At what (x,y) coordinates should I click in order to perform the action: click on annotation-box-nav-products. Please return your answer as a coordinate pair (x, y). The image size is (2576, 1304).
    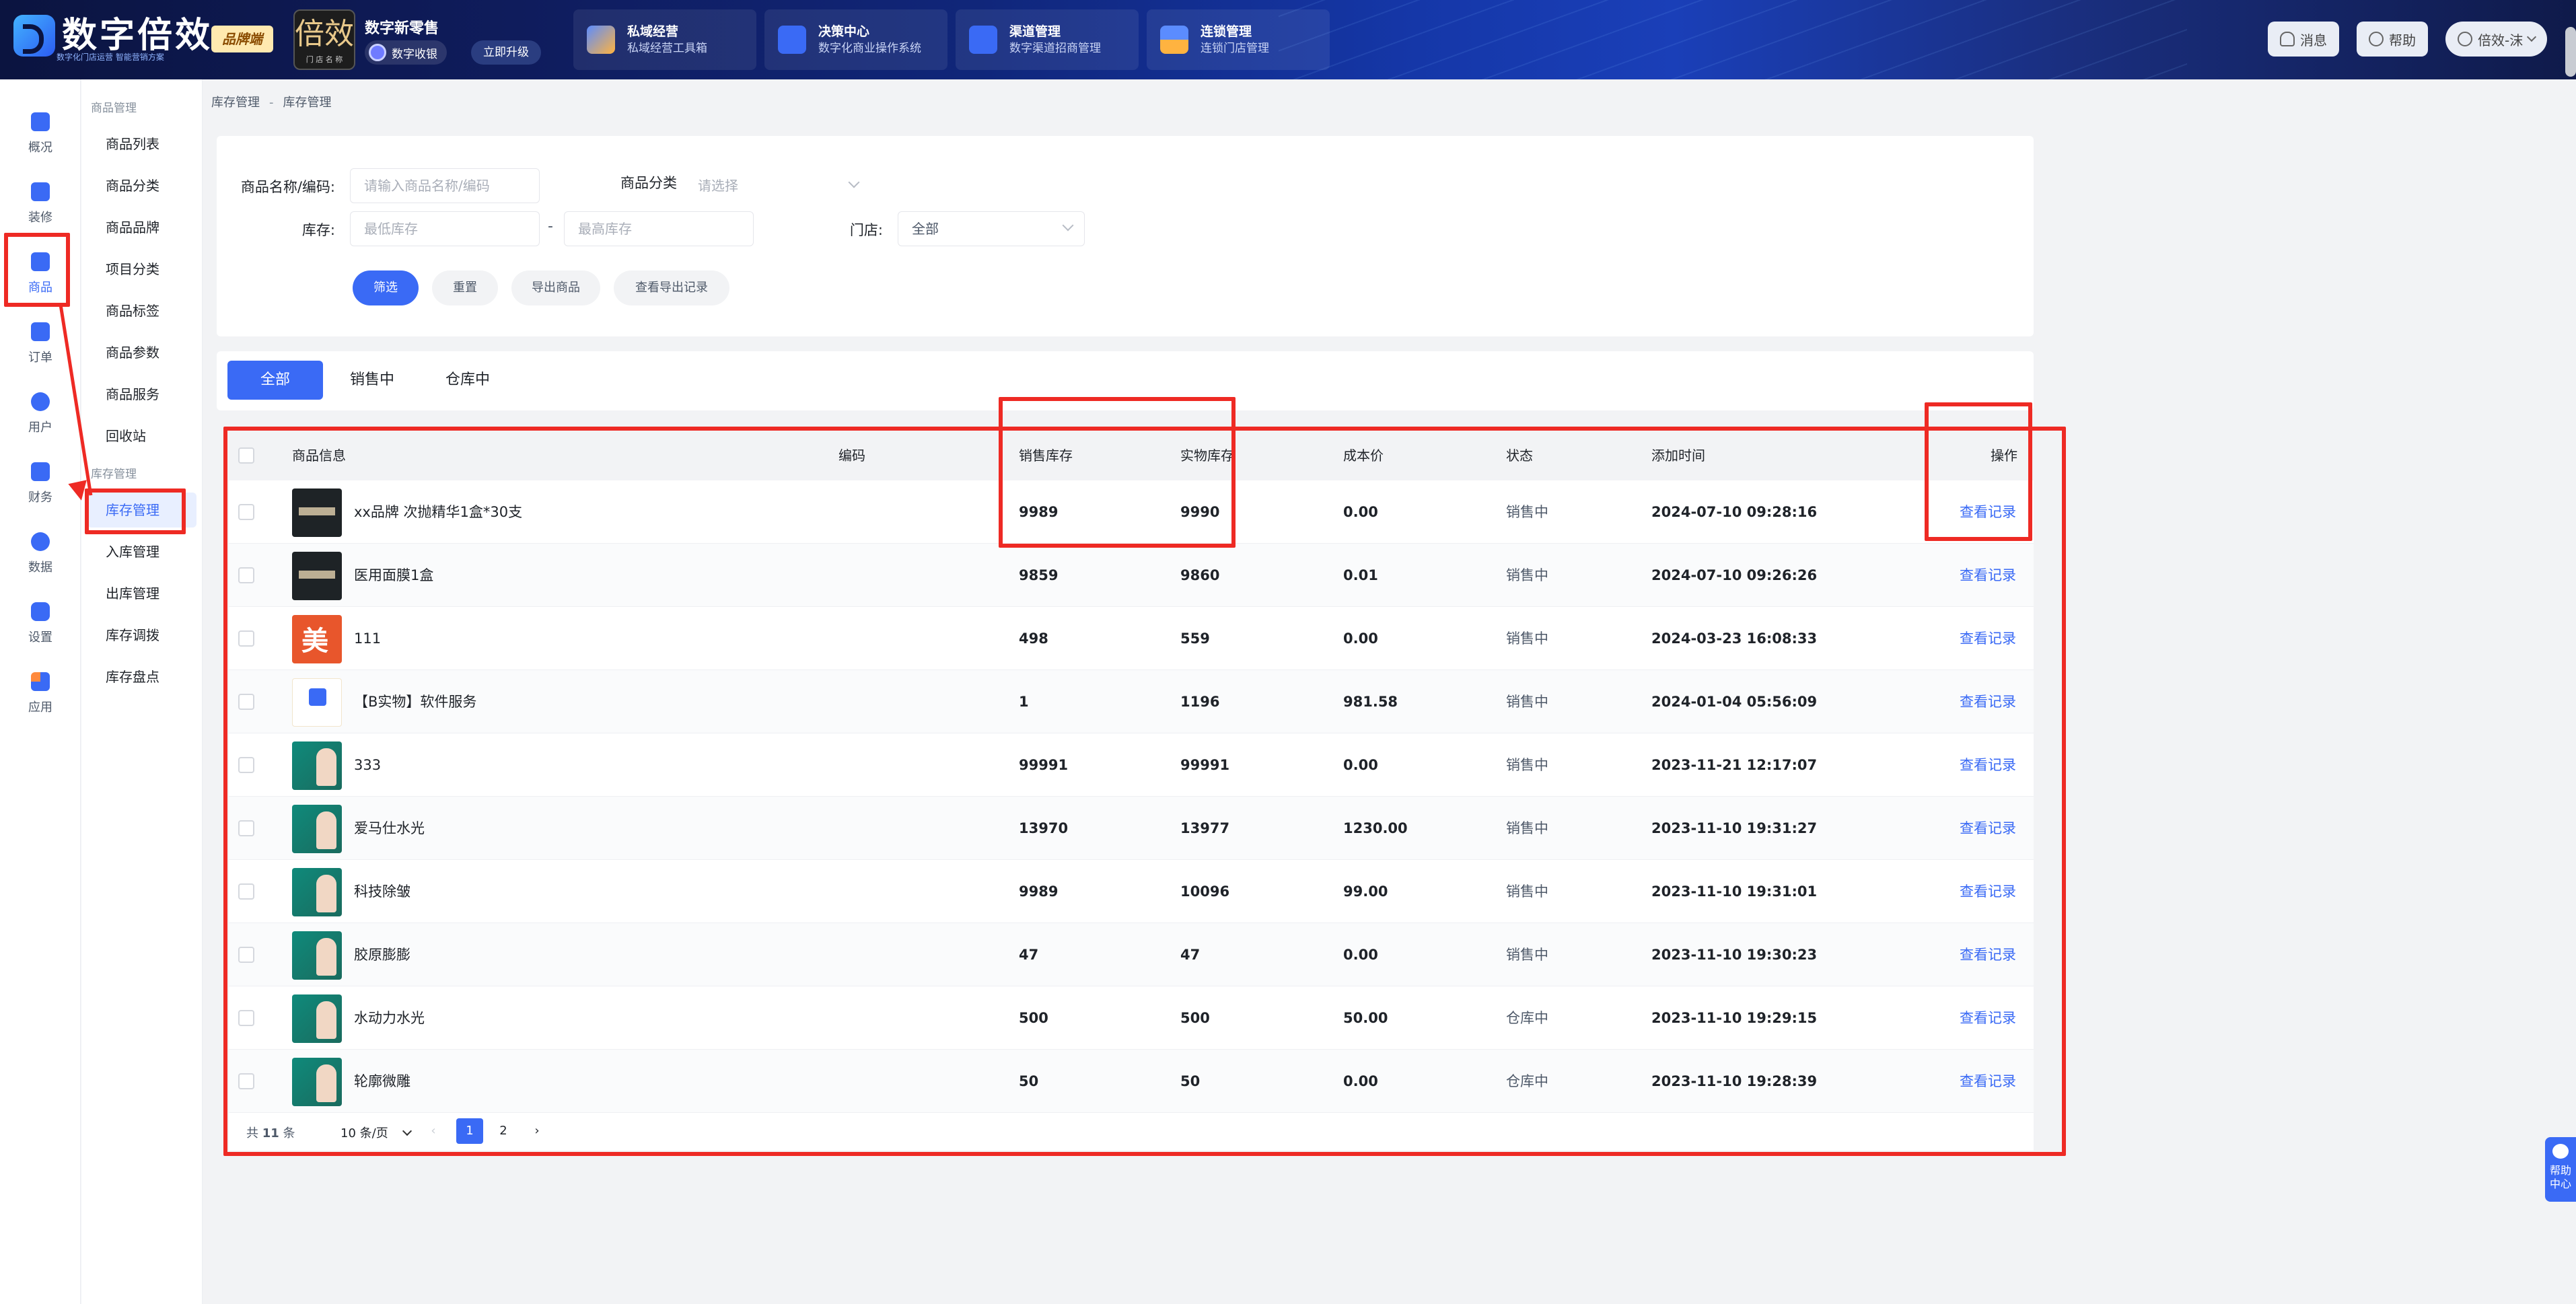
    Looking at the image, I should click on (37, 270).